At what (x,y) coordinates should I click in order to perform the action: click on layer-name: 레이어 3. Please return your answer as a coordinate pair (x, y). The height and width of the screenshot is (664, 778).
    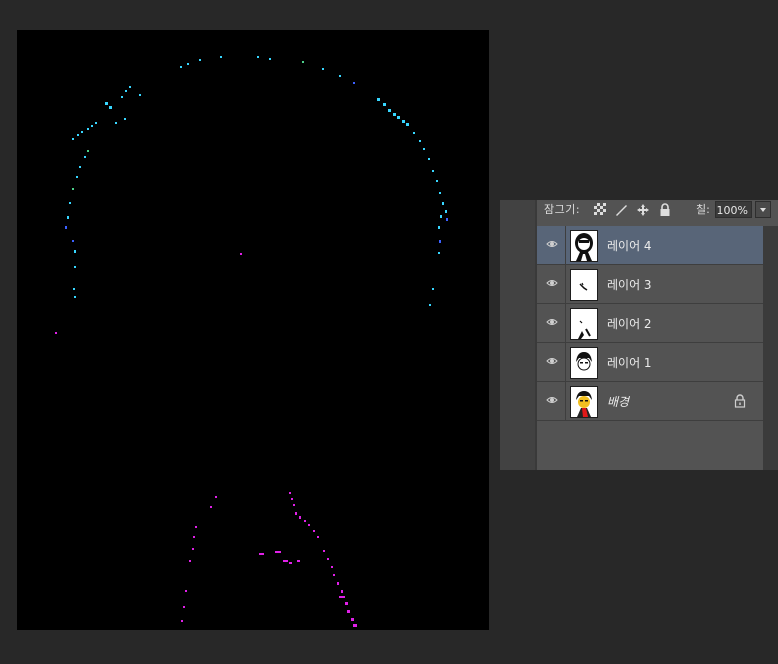
    Looking at the image, I should click on (629, 284).